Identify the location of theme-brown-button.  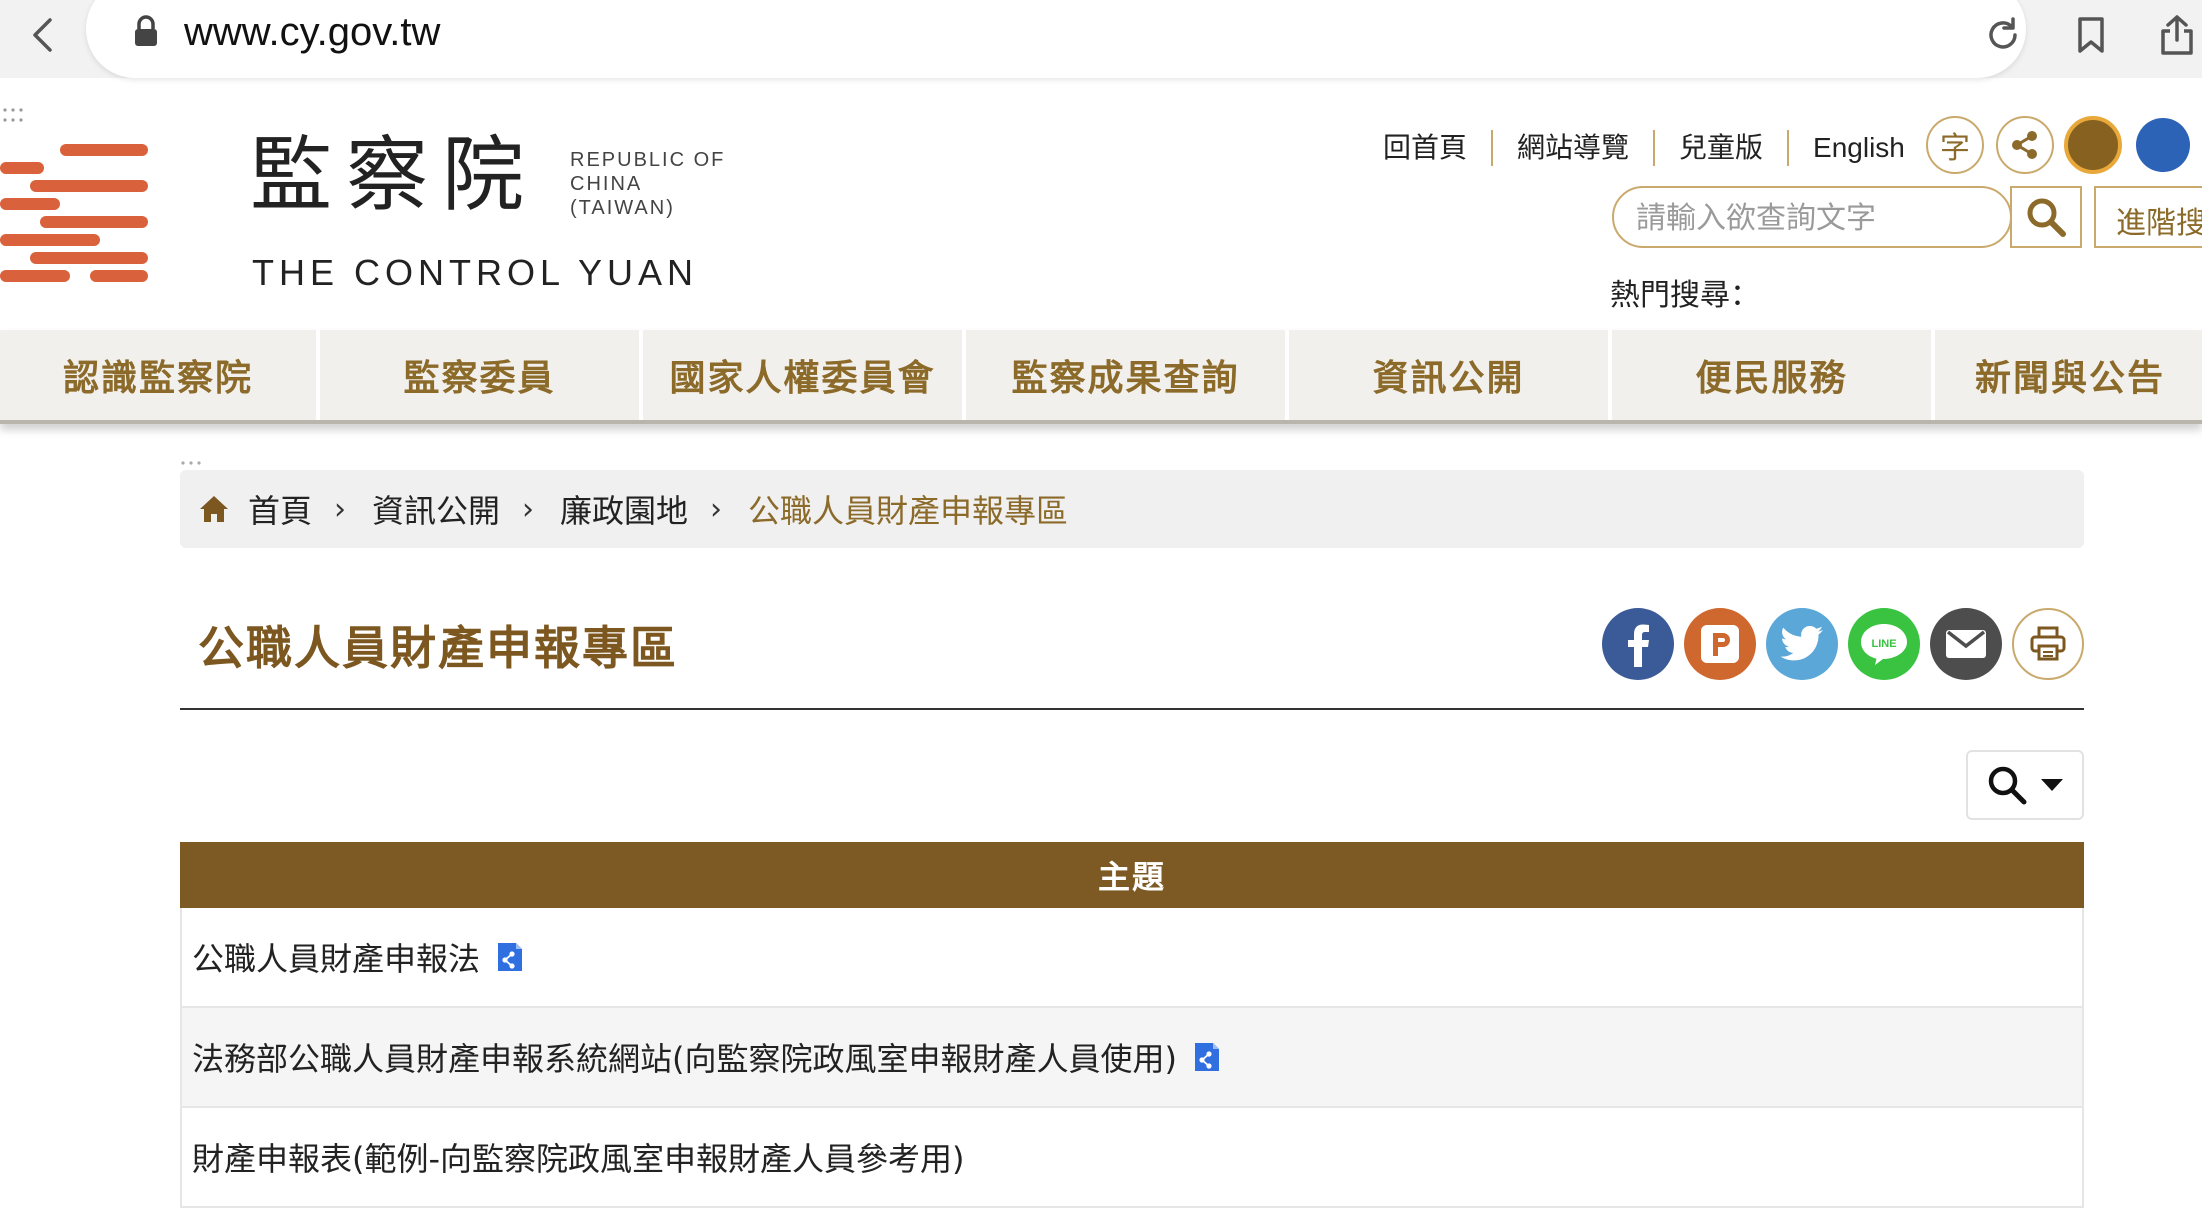
(2093, 145).